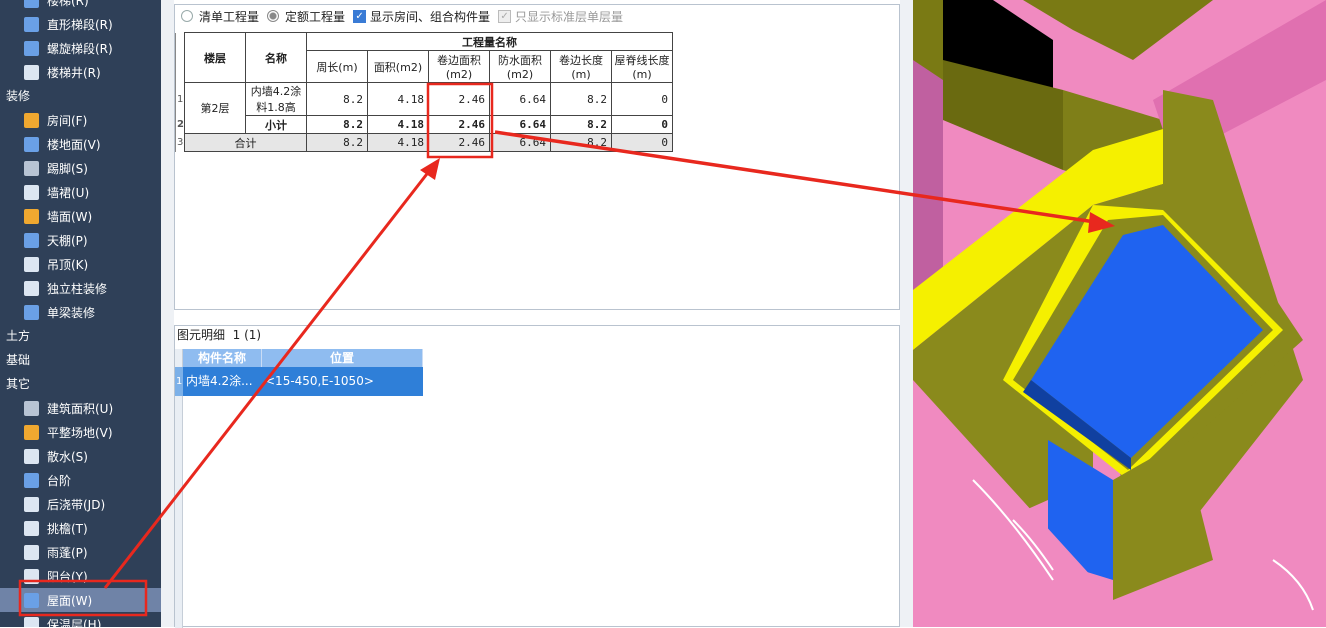 The width and height of the screenshot is (1326, 628). What do you see at coordinates (76, 504) in the screenshot?
I see `sidebar-item-label: 后浇带(JD)` at bounding box center [76, 504].